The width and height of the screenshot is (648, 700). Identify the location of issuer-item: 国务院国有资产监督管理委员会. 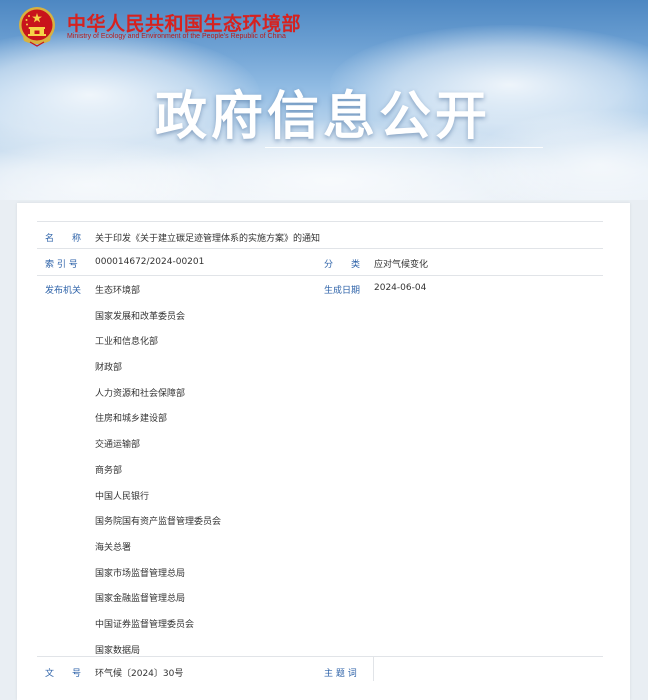
(158, 522).